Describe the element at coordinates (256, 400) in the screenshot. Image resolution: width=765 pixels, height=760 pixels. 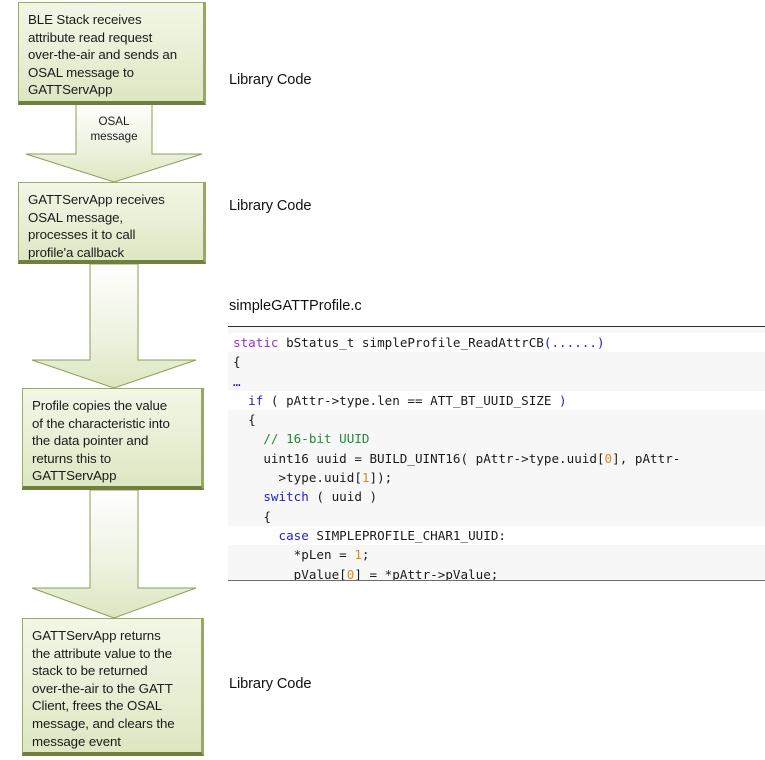
I see `code-token: if` at that location.